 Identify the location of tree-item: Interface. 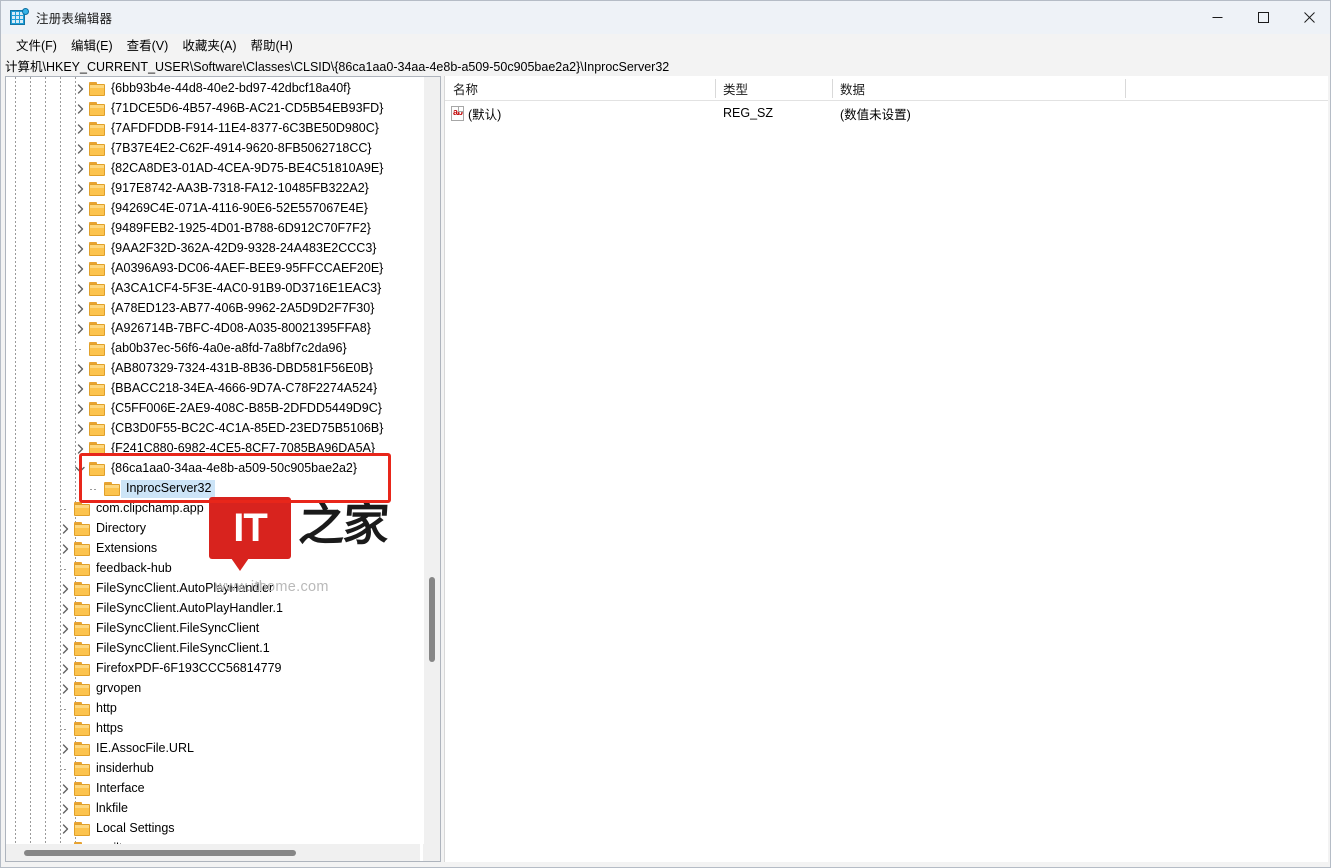
(213, 789).